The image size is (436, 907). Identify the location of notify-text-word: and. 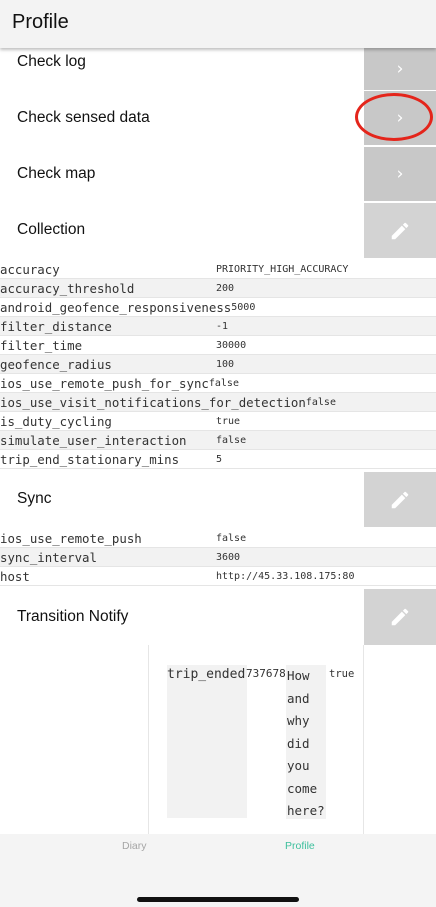
(298, 698).